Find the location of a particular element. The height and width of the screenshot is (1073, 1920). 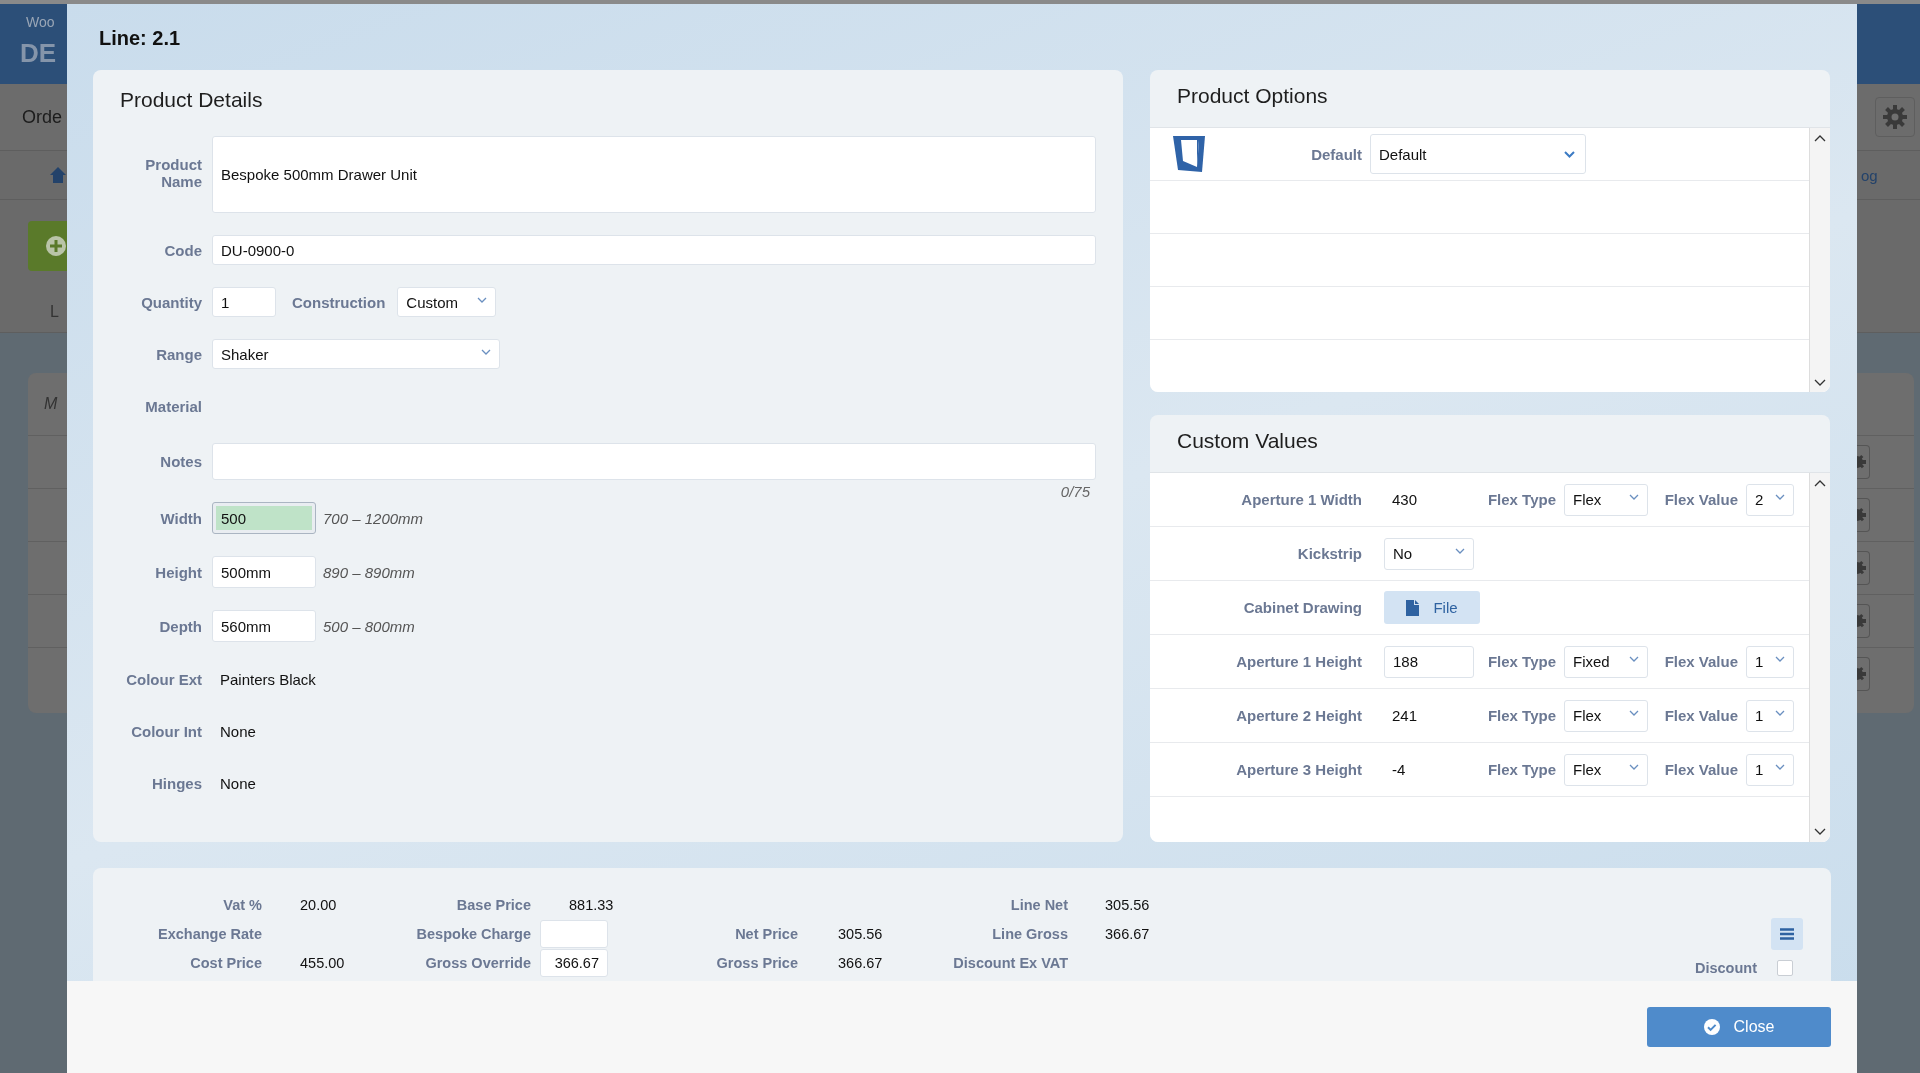

range-hint: 500 – 800mm is located at coordinates (369, 626).